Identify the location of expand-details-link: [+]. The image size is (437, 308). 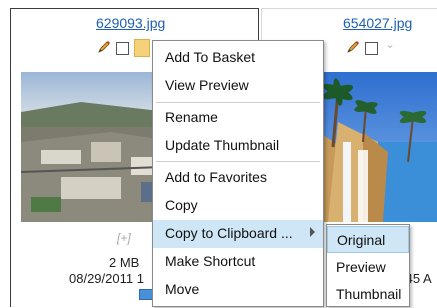
(124, 238).